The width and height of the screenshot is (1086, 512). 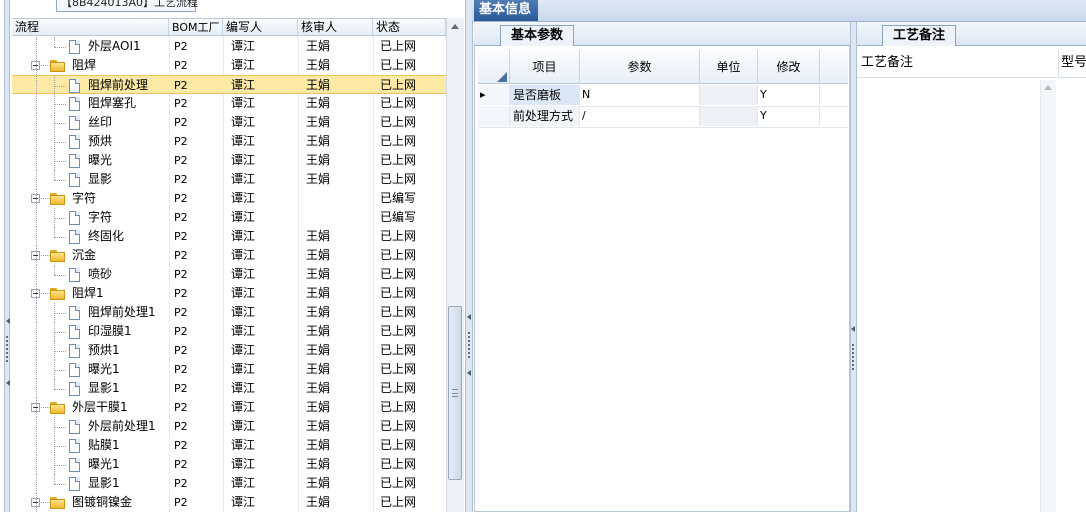 I want to click on process-tree-header: 流程 BOM工厂 编写人 核审人 状态, so click(x=238, y=27).